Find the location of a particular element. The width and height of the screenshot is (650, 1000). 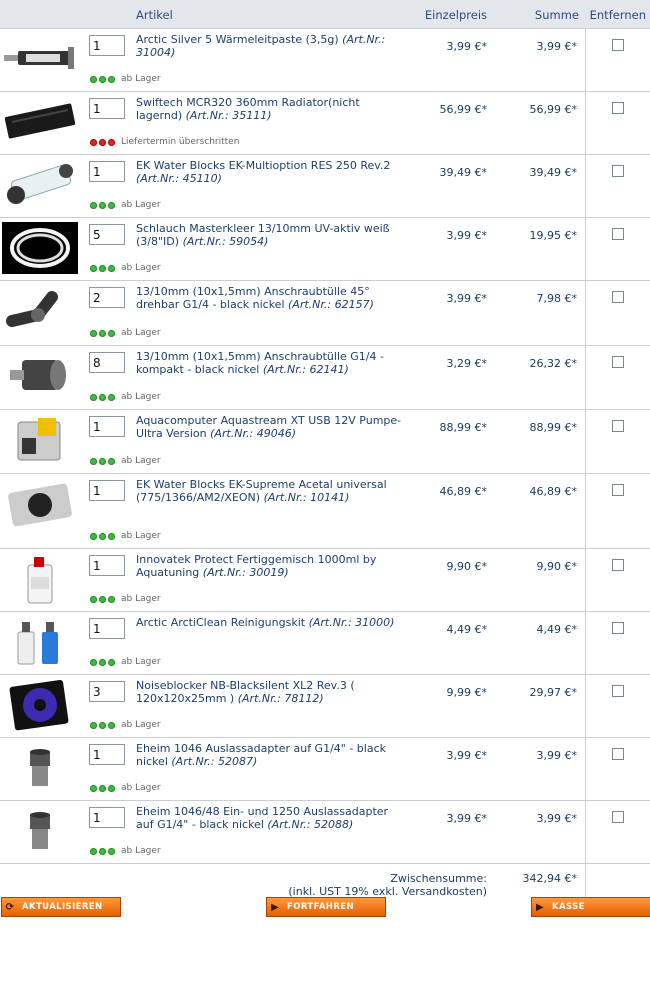

line-total: 26,32 €* is located at coordinates (553, 363).